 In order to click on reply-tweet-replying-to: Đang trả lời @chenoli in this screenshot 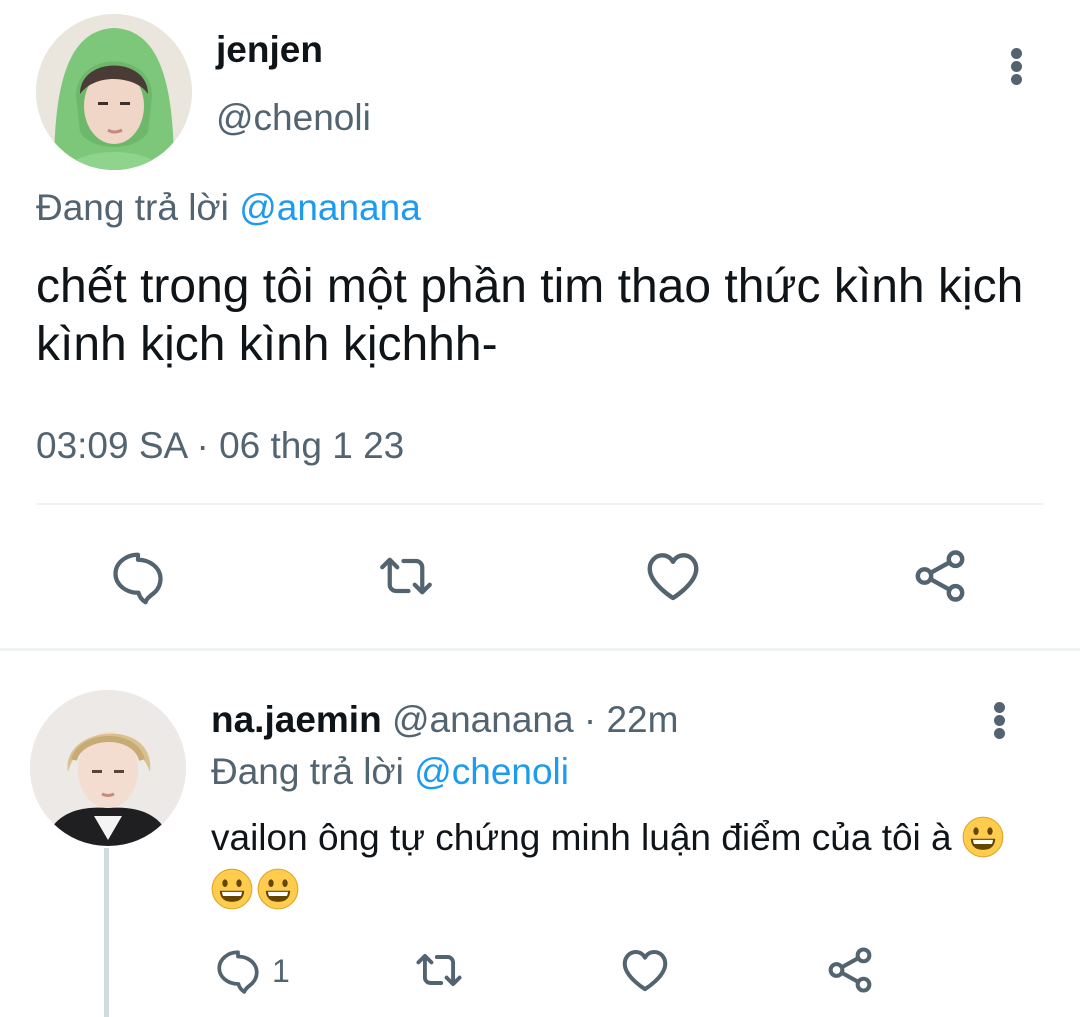, I will do `click(390, 772)`.